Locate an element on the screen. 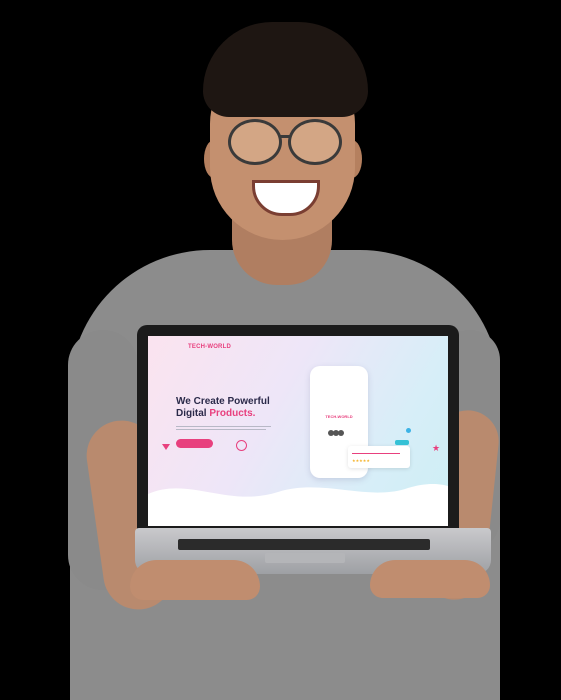 This screenshot has width=561, height=700. ring-decoration-icon is located at coordinates (241, 445).